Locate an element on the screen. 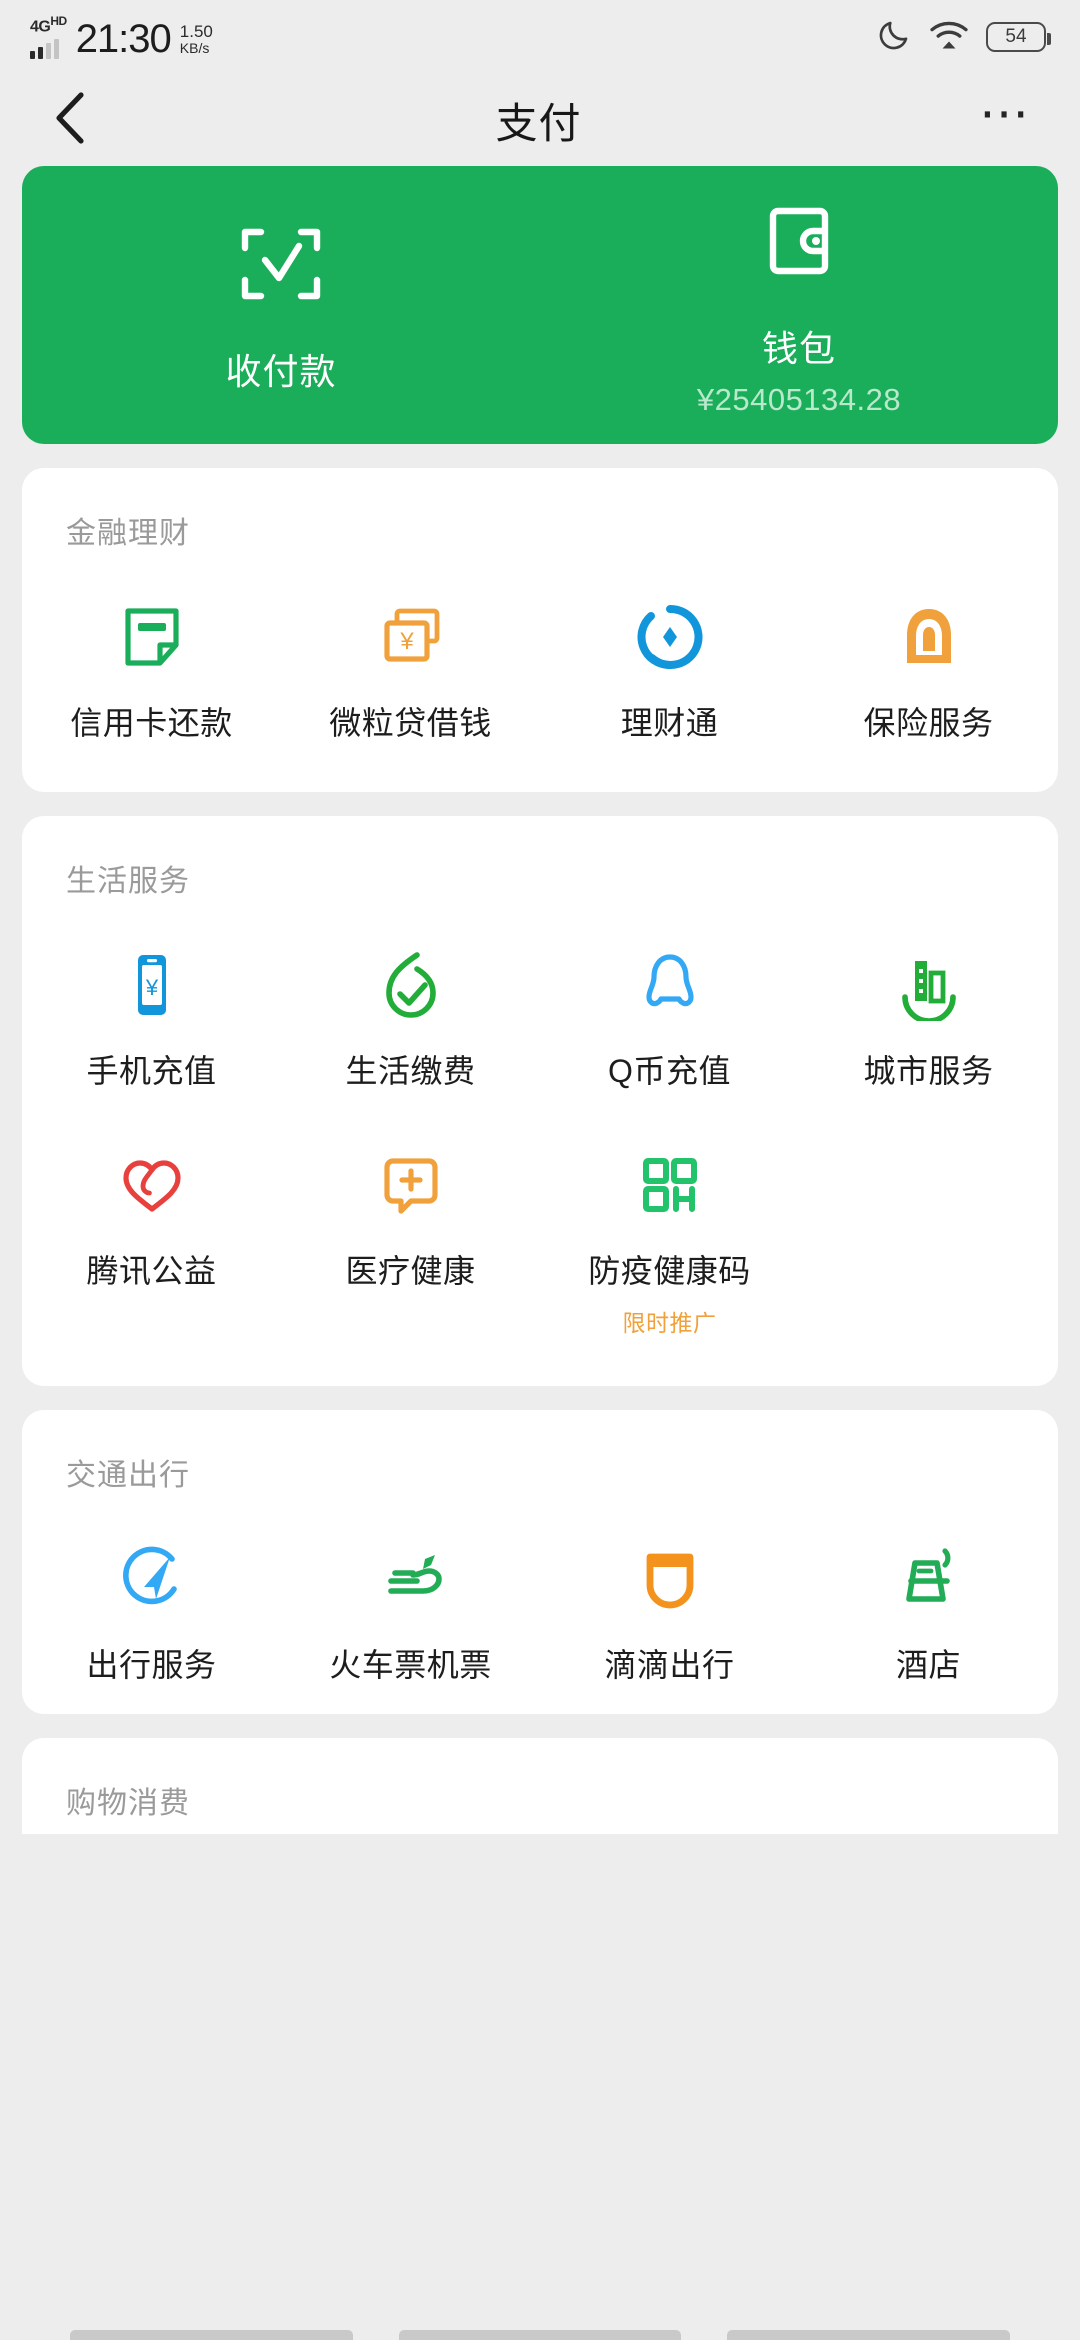 The width and height of the screenshot is (1080, 2340). grid-item-medical-health: 医疗健康 is located at coordinates (410, 1233).